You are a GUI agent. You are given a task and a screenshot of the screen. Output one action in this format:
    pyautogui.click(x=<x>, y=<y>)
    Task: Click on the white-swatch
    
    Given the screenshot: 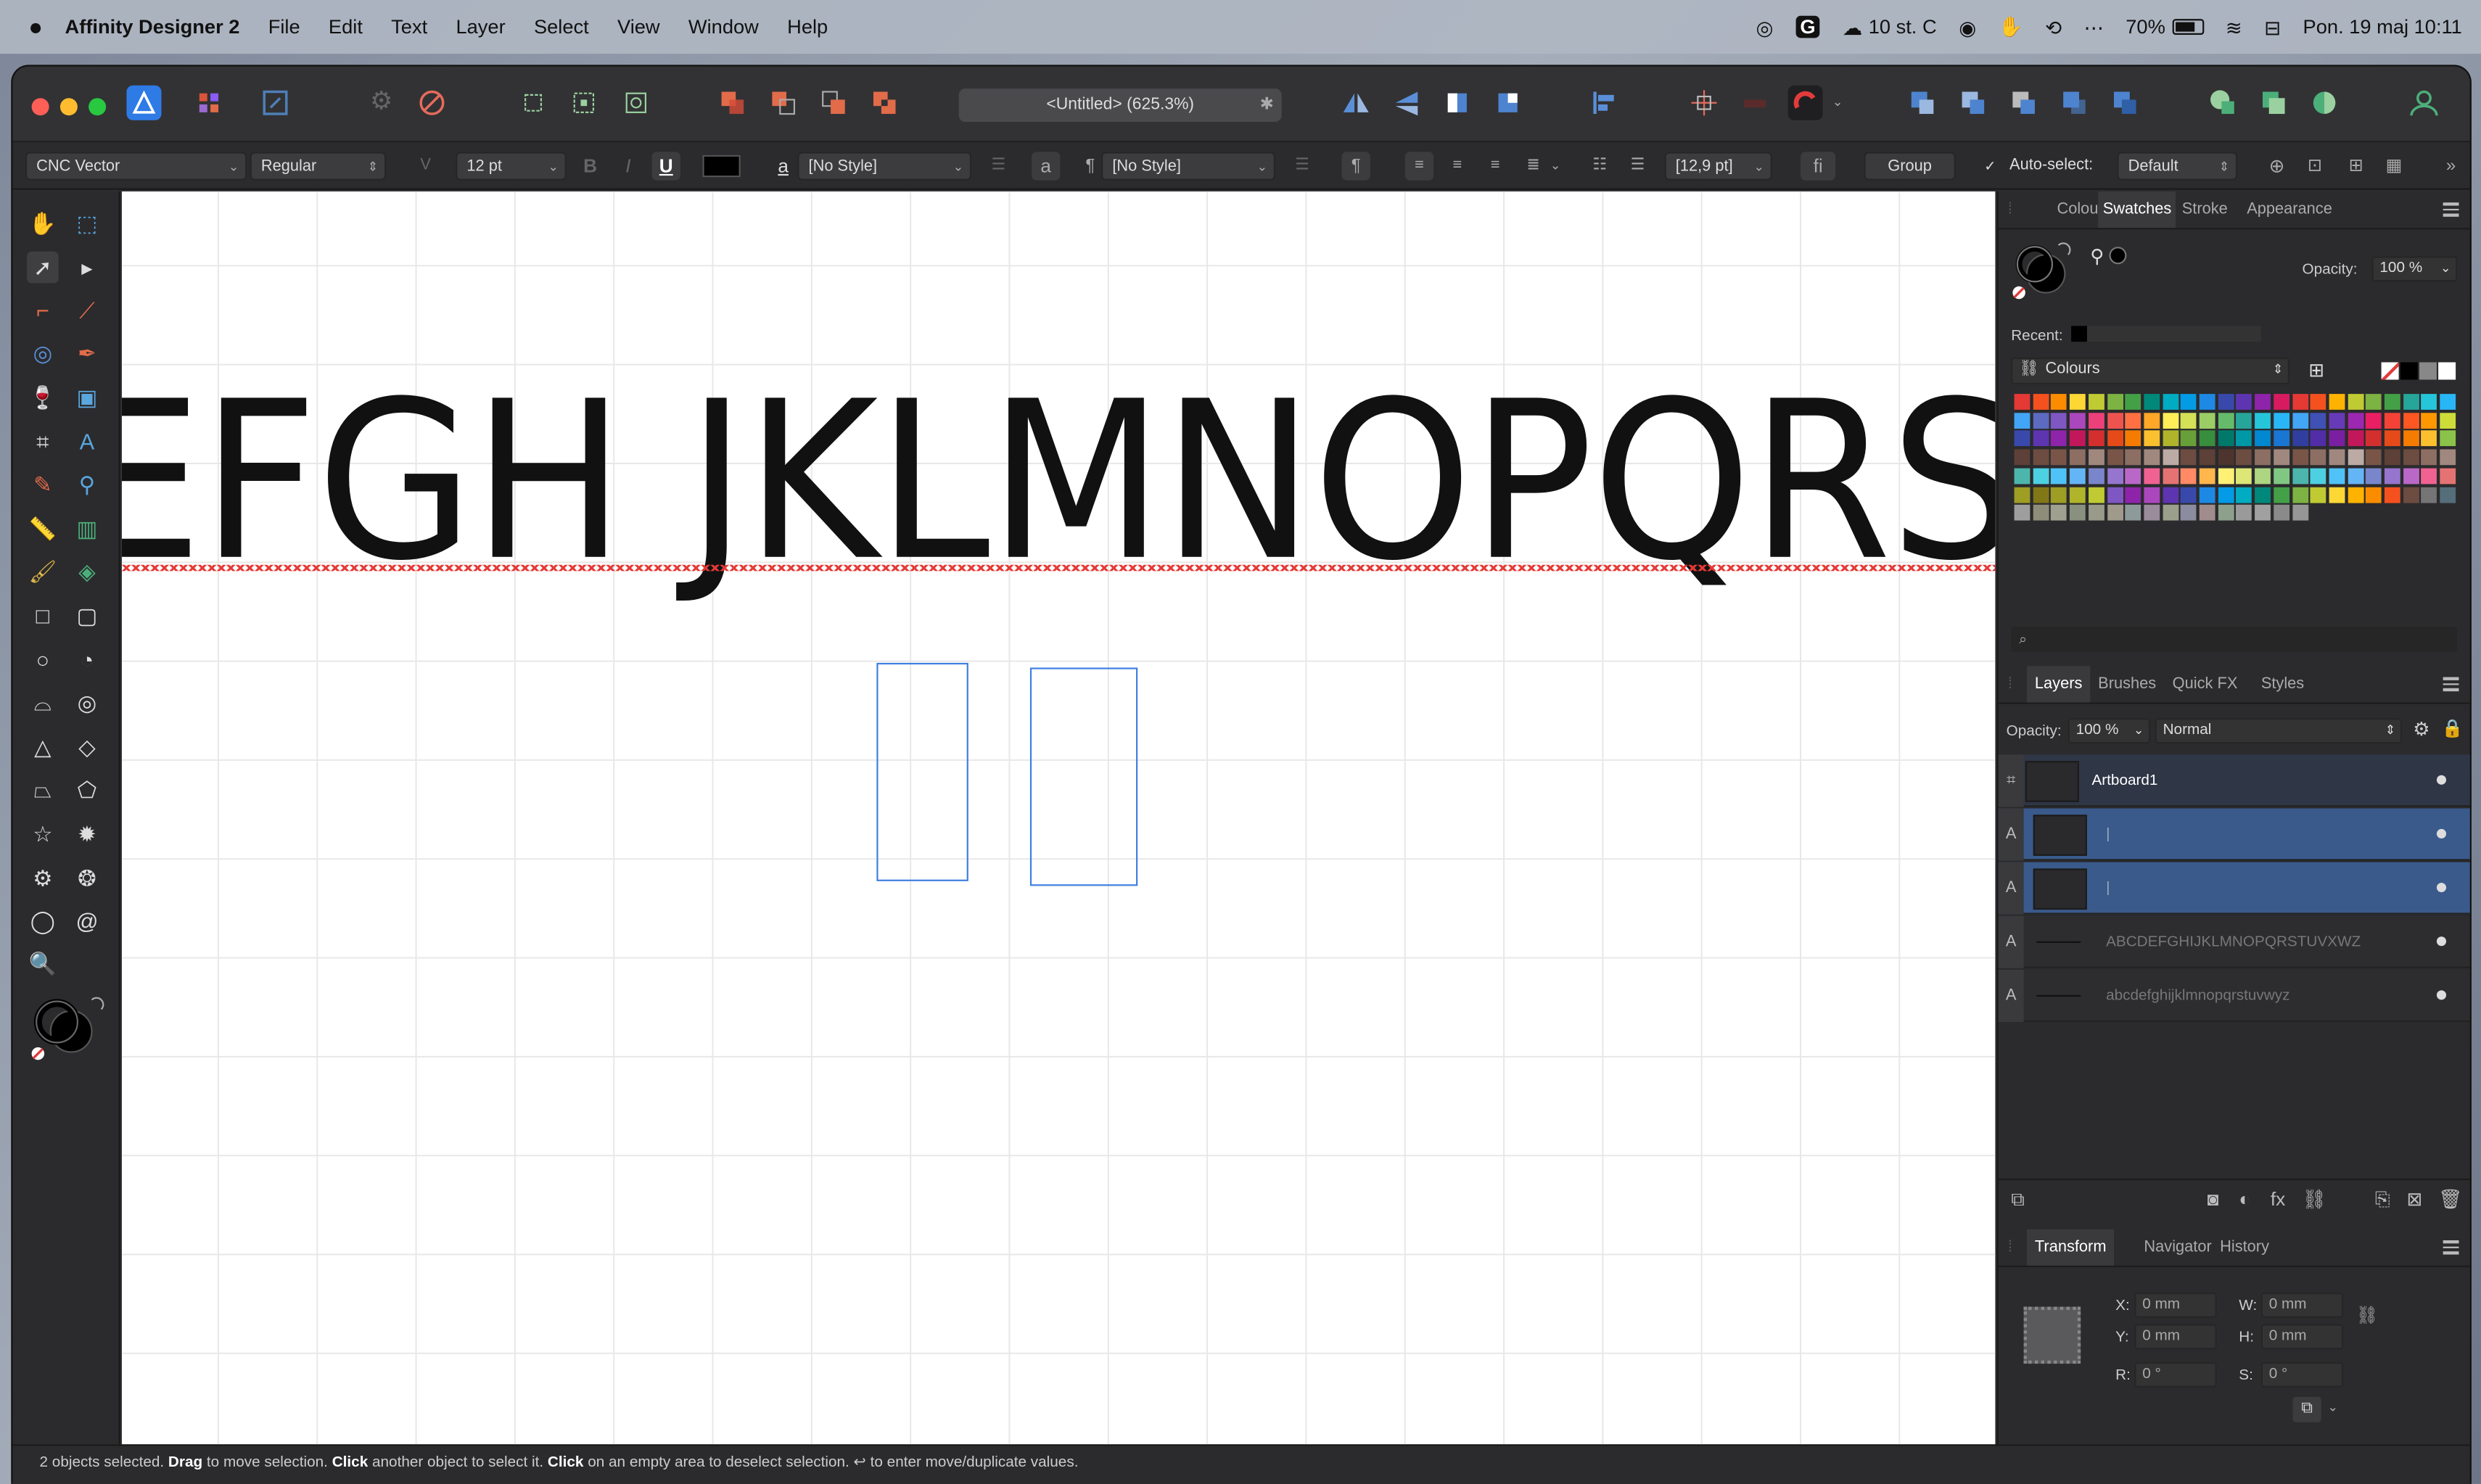 What is the action you would take?
    pyautogui.click(x=2447, y=371)
    